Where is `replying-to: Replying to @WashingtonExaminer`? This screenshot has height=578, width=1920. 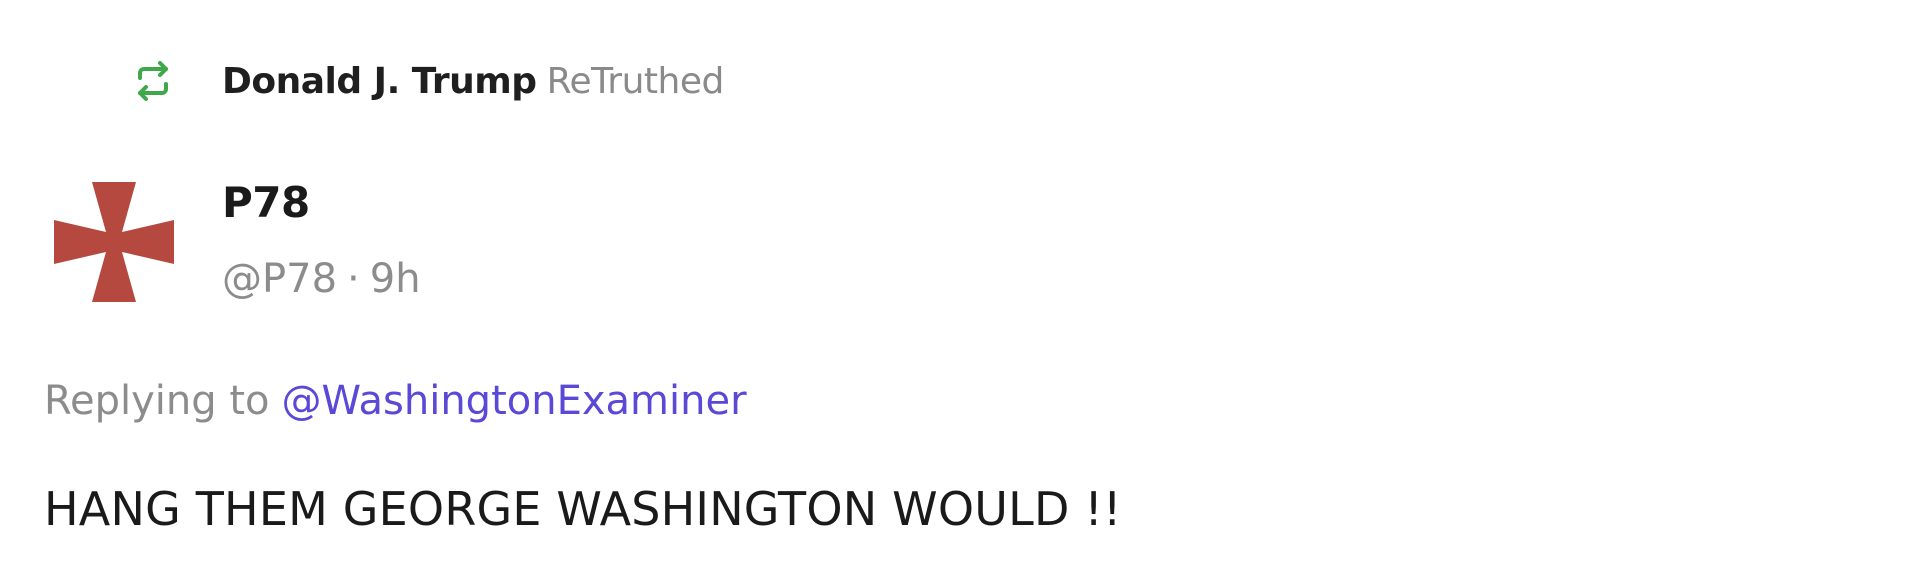
replying-to: Replying to @WashingtonExaminer is located at coordinates (395, 401).